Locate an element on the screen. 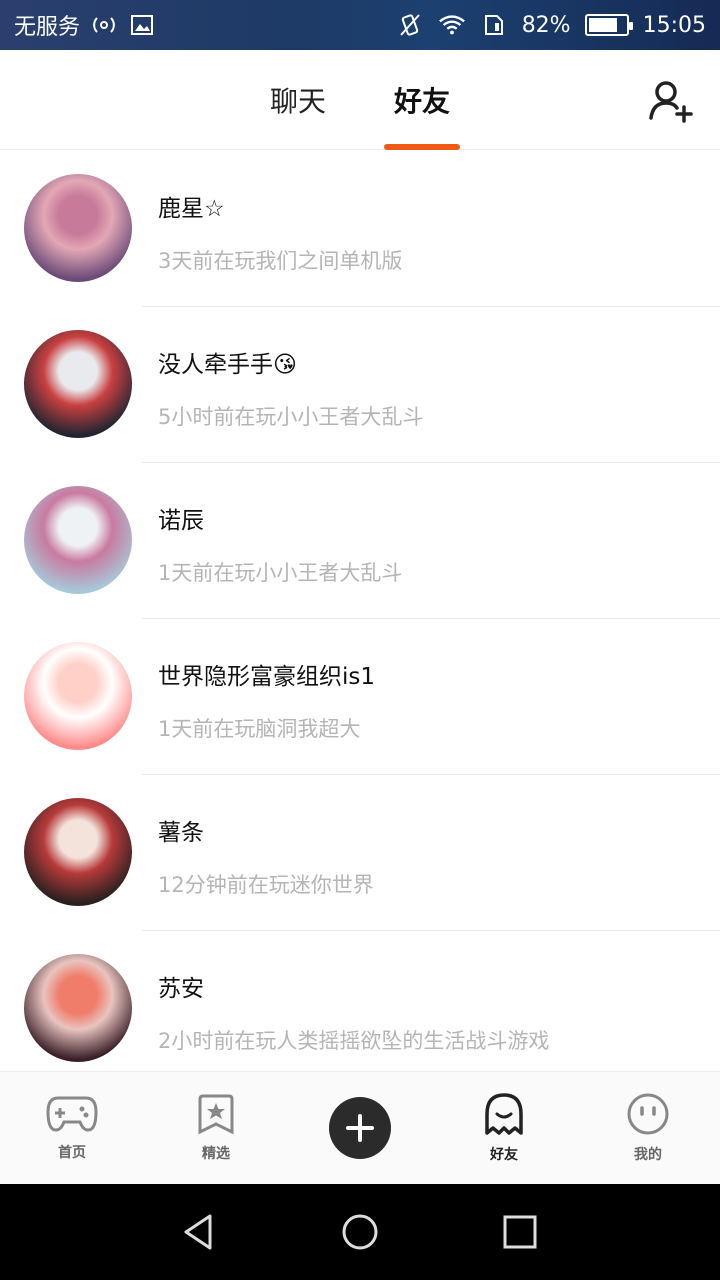 The image size is (720, 1280). friend-status: 3天前在玩我们之间单机版 is located at coordinates (280, 261).